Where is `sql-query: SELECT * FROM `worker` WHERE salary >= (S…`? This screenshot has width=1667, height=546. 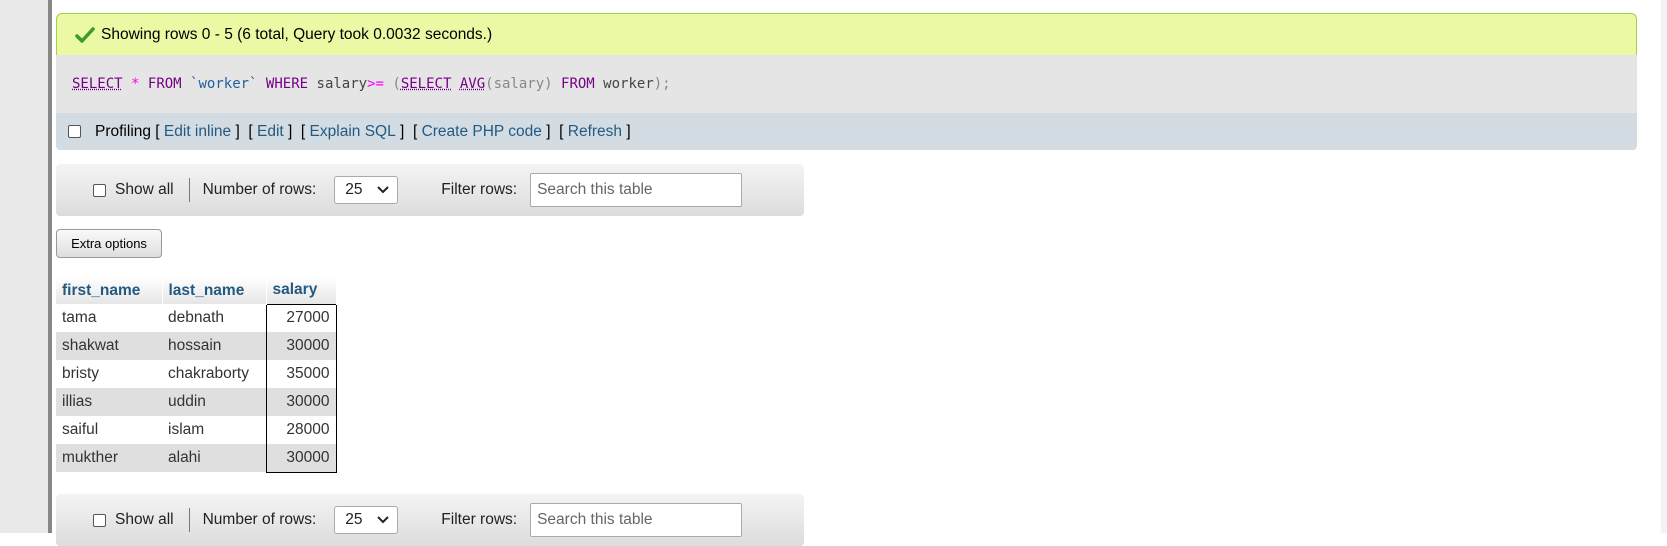 sql-query: SELECT * FROM `worker` WHERE salary >= (S… is located at coordinates (846, 84).